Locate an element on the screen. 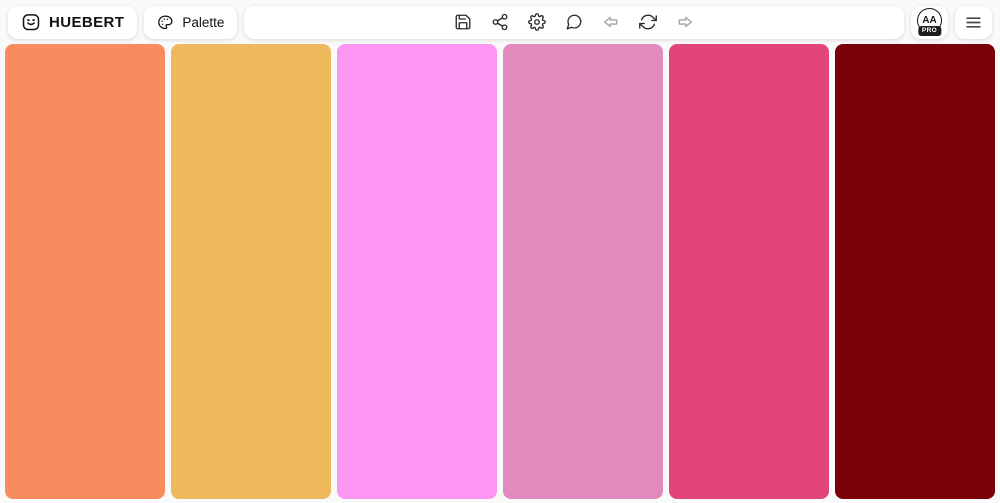  undo-button is located at coordinates (611, 22).